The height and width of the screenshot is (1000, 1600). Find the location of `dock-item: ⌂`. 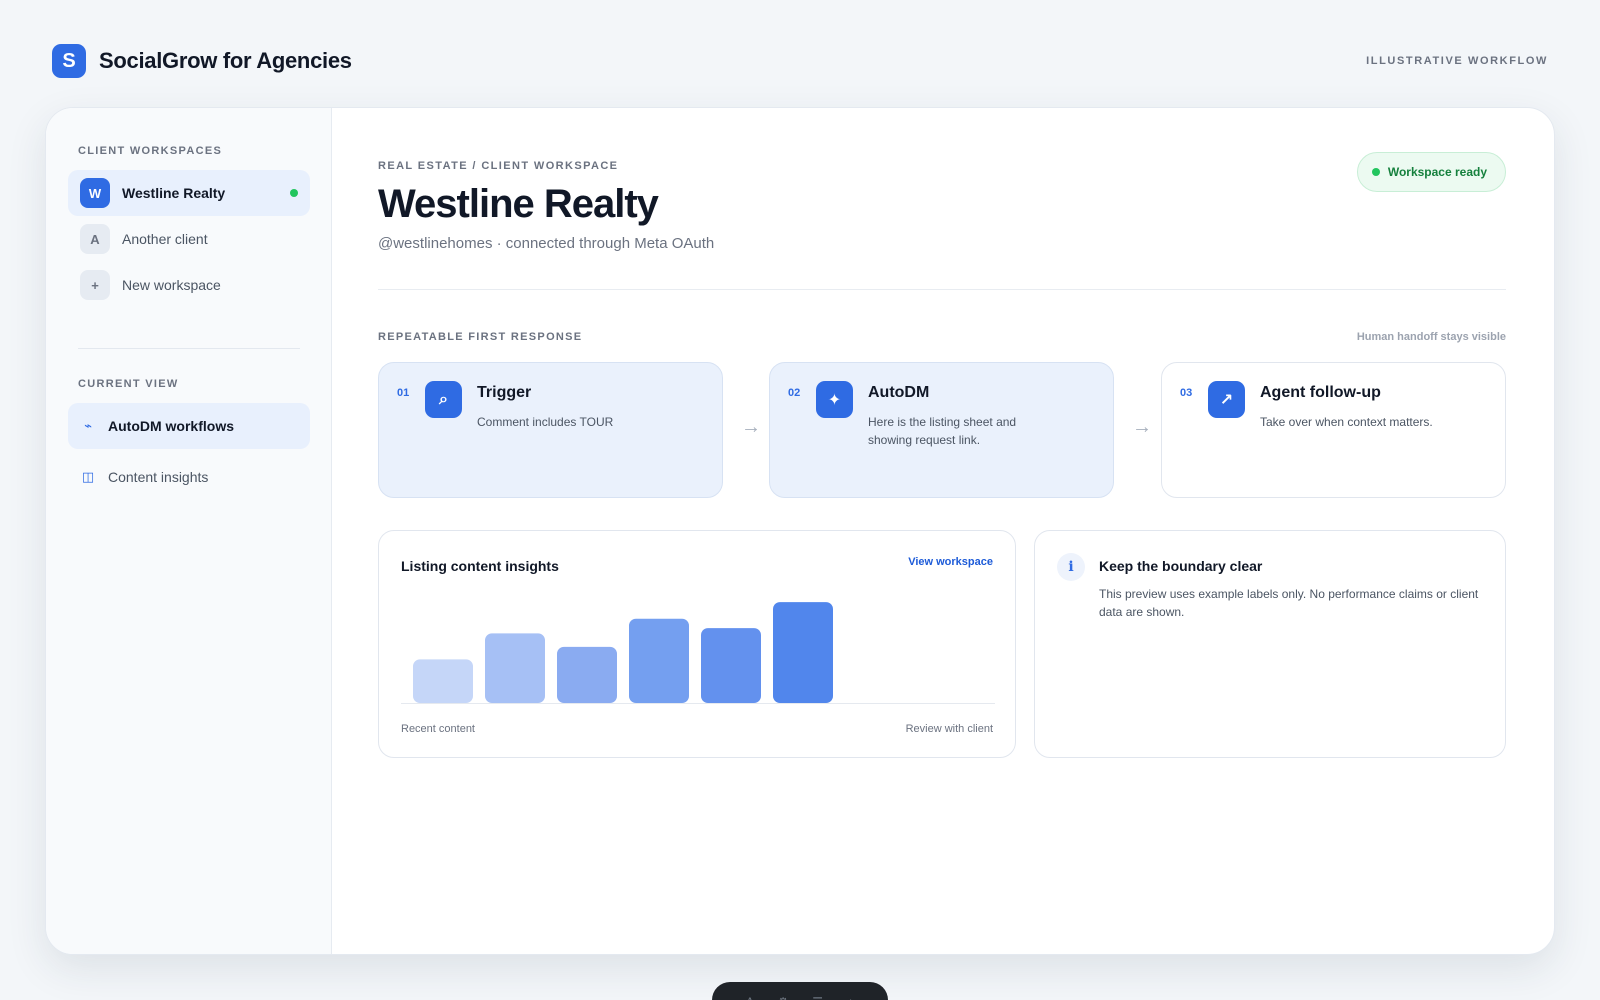

dock-item: ⌂ is located at coordinates (850, 997).